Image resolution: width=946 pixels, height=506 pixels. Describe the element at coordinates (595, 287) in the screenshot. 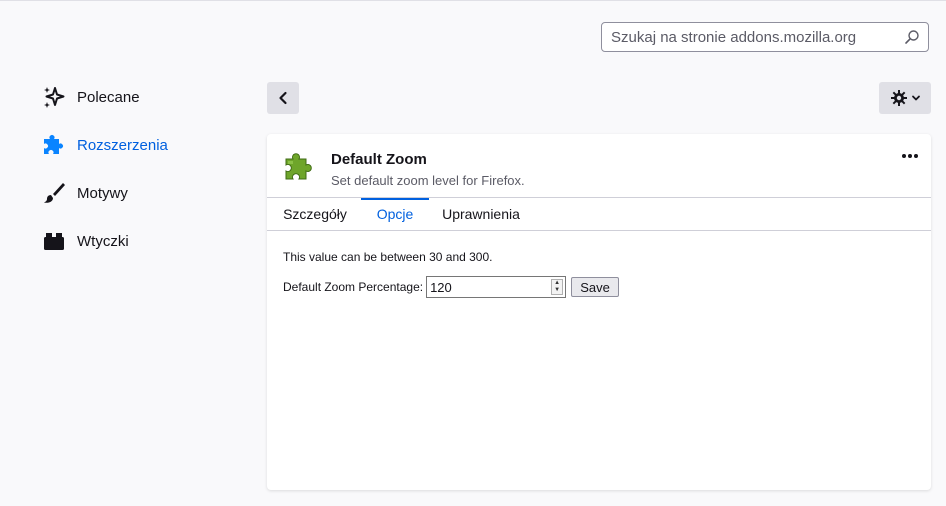

I see `save-button: Save` at that location.